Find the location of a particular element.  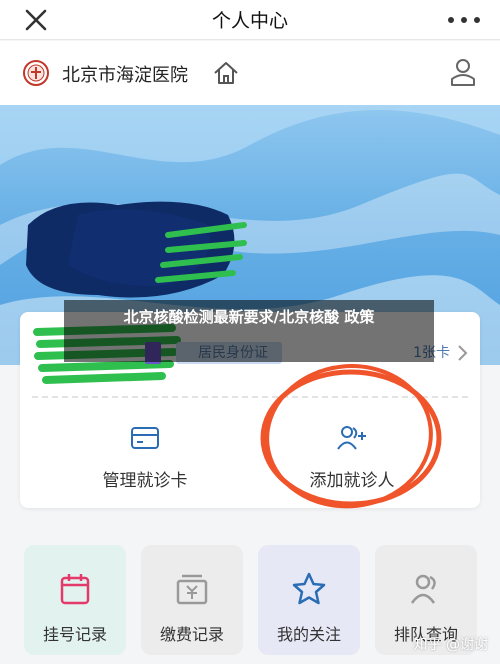

manage-card-button: 管理就诊卡 is located at coordinates (145, 457).